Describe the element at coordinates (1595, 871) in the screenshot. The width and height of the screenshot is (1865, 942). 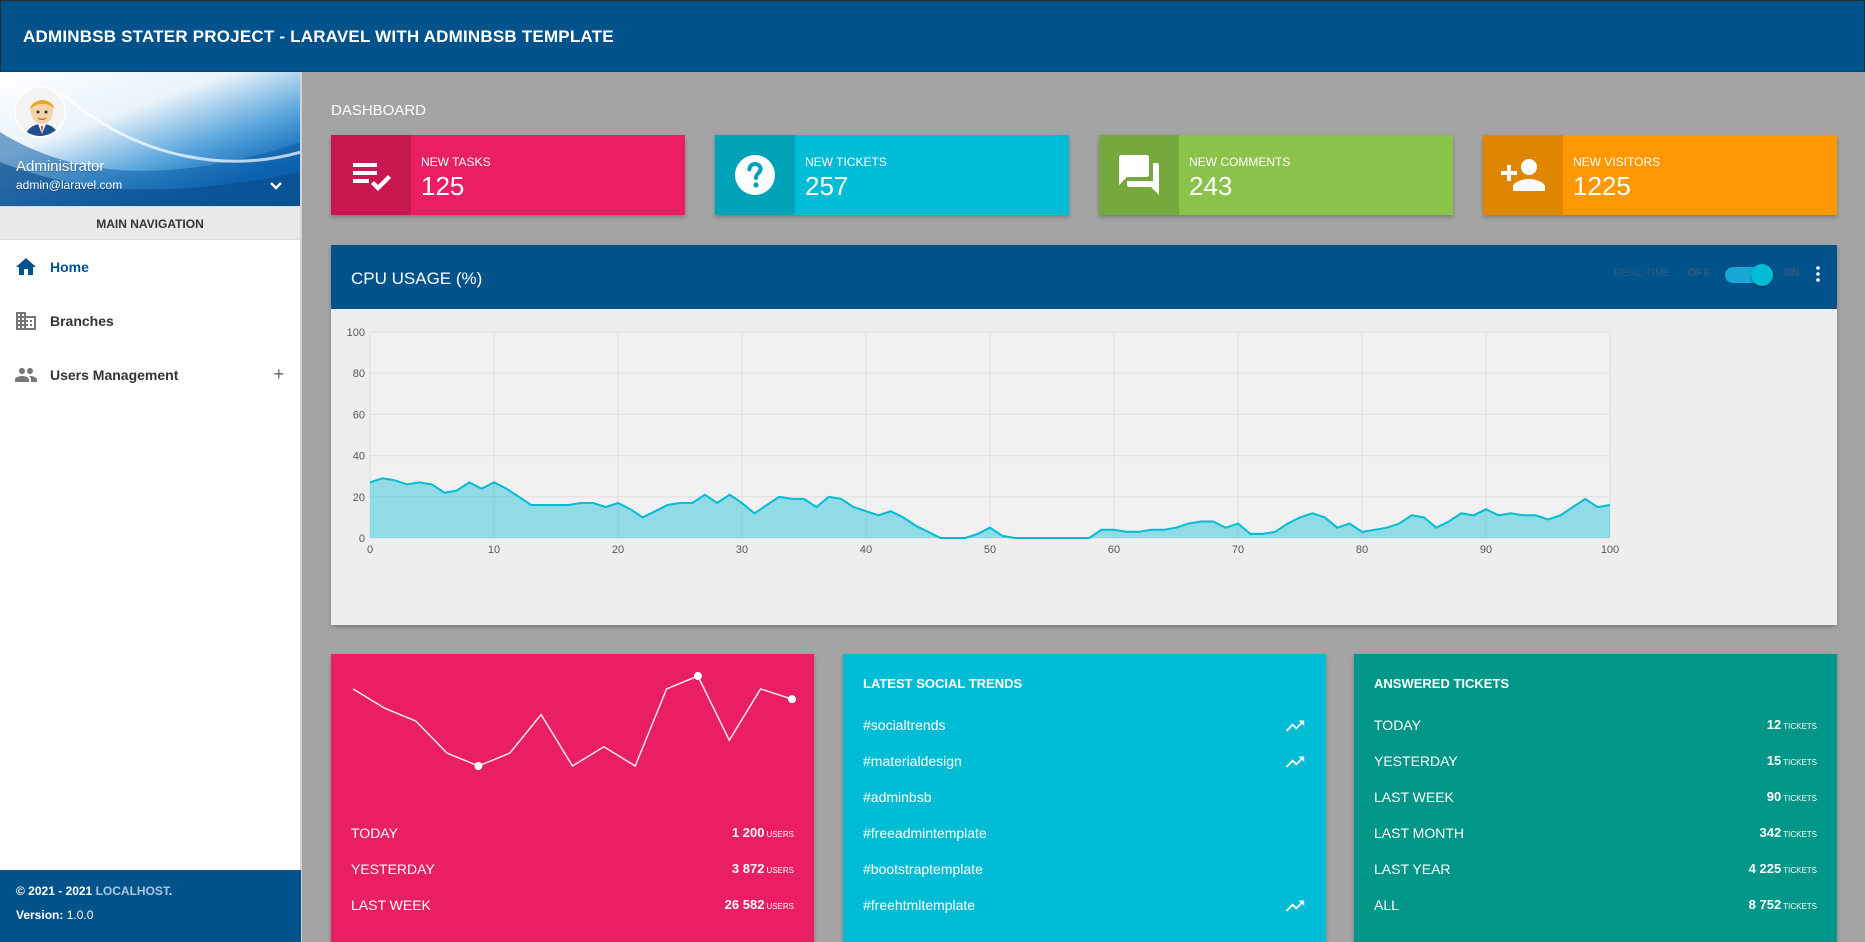
I see `ticket-row: LAST YEAR 4 225 TICKETS` at that location.